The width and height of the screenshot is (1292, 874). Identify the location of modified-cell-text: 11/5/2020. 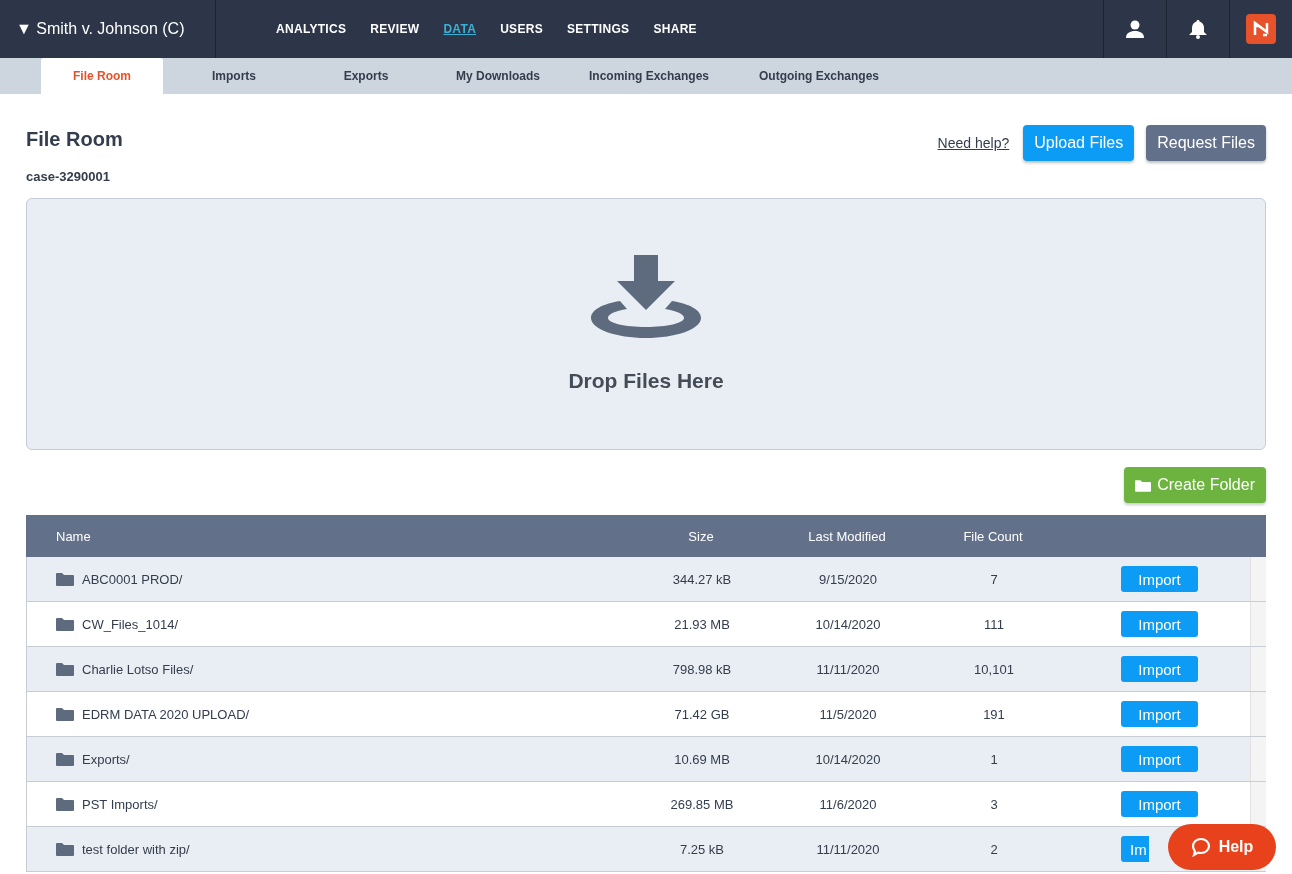
(848, 714).